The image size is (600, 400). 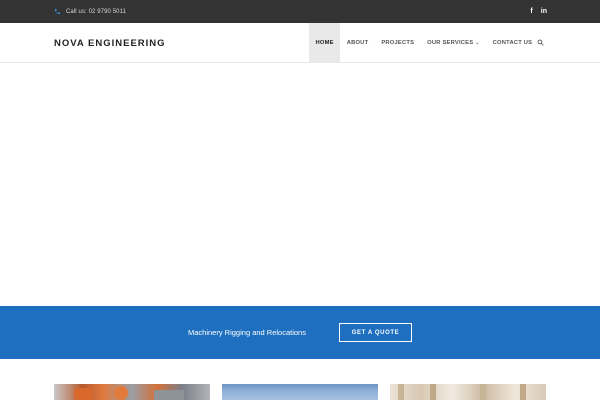 I want to click on nav-item-label: OUR SERVICES, so click(x=450, y=42).